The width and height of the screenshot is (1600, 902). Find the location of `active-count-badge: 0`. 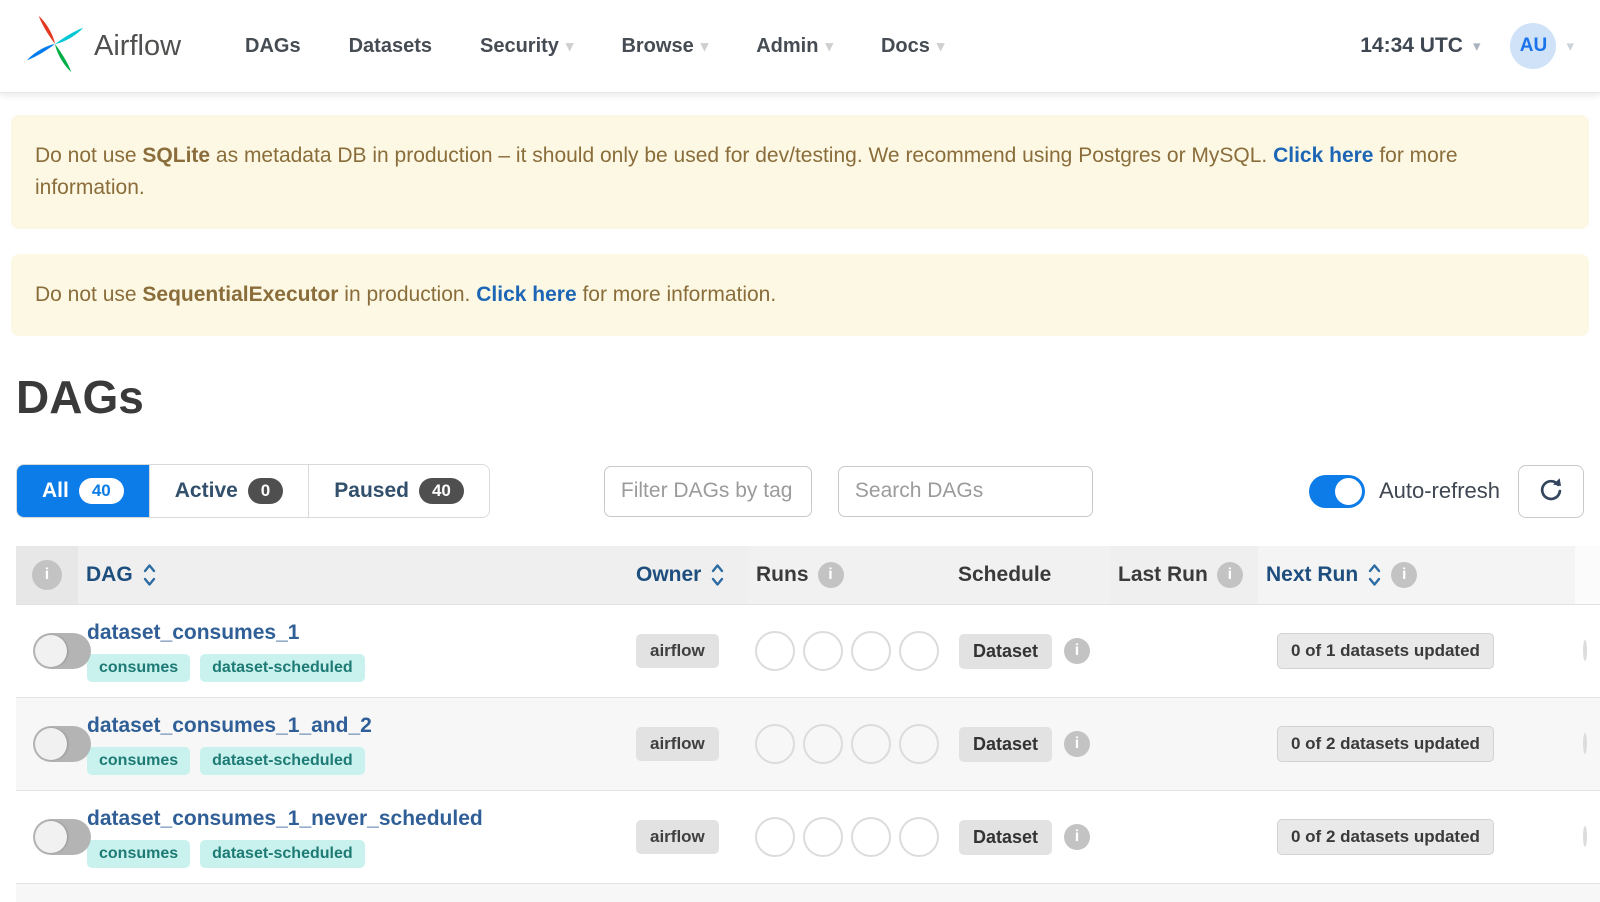

active-count-badge: 0 is located at coordinates (265, 491).